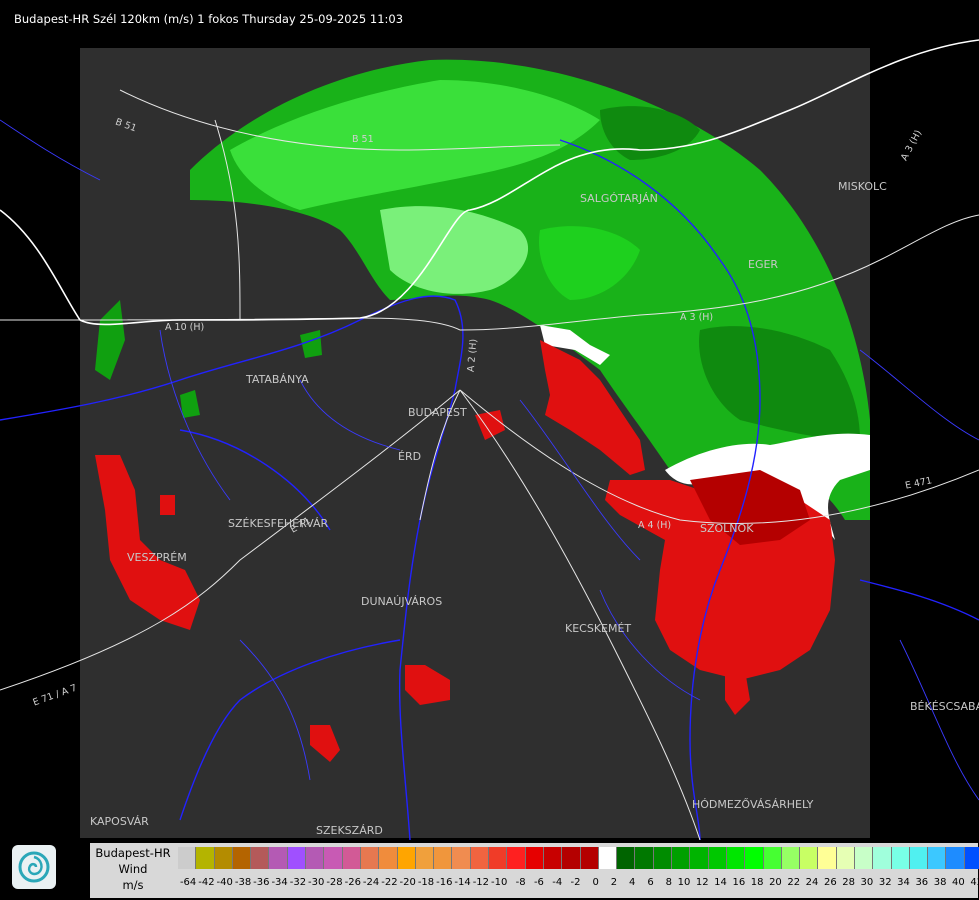 This screenshot has height=900, width=979. Describe the element at coordinates (133, 853) in the screenshot. I see `legend-title-radar: Budapest-HR` at that location.